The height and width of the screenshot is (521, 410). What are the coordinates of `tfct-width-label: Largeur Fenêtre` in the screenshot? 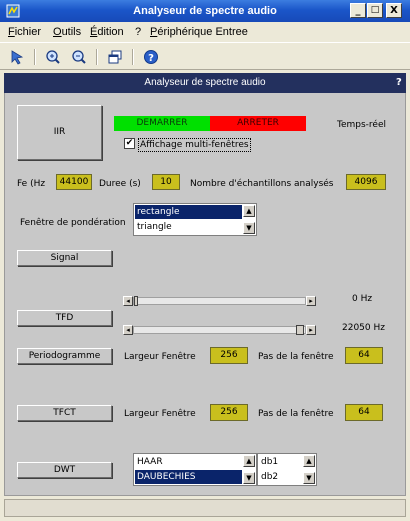 It's located at (160, 414).